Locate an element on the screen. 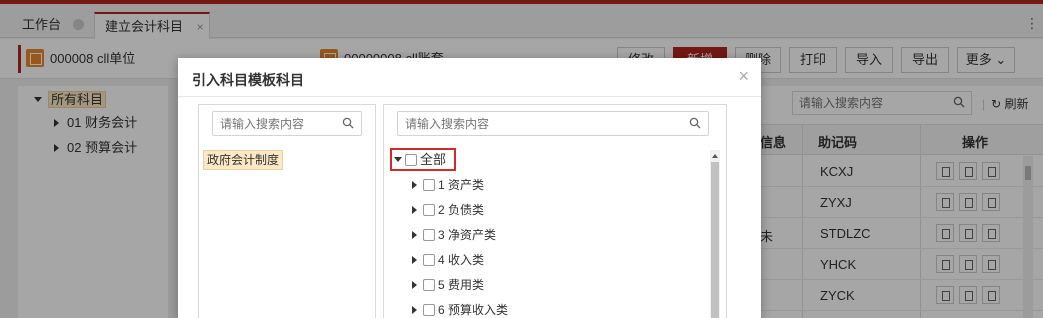 The width and height of the screenshot is (1043, 318). tree-item-label: 2 负债类 is located at coordinates (461, 210).